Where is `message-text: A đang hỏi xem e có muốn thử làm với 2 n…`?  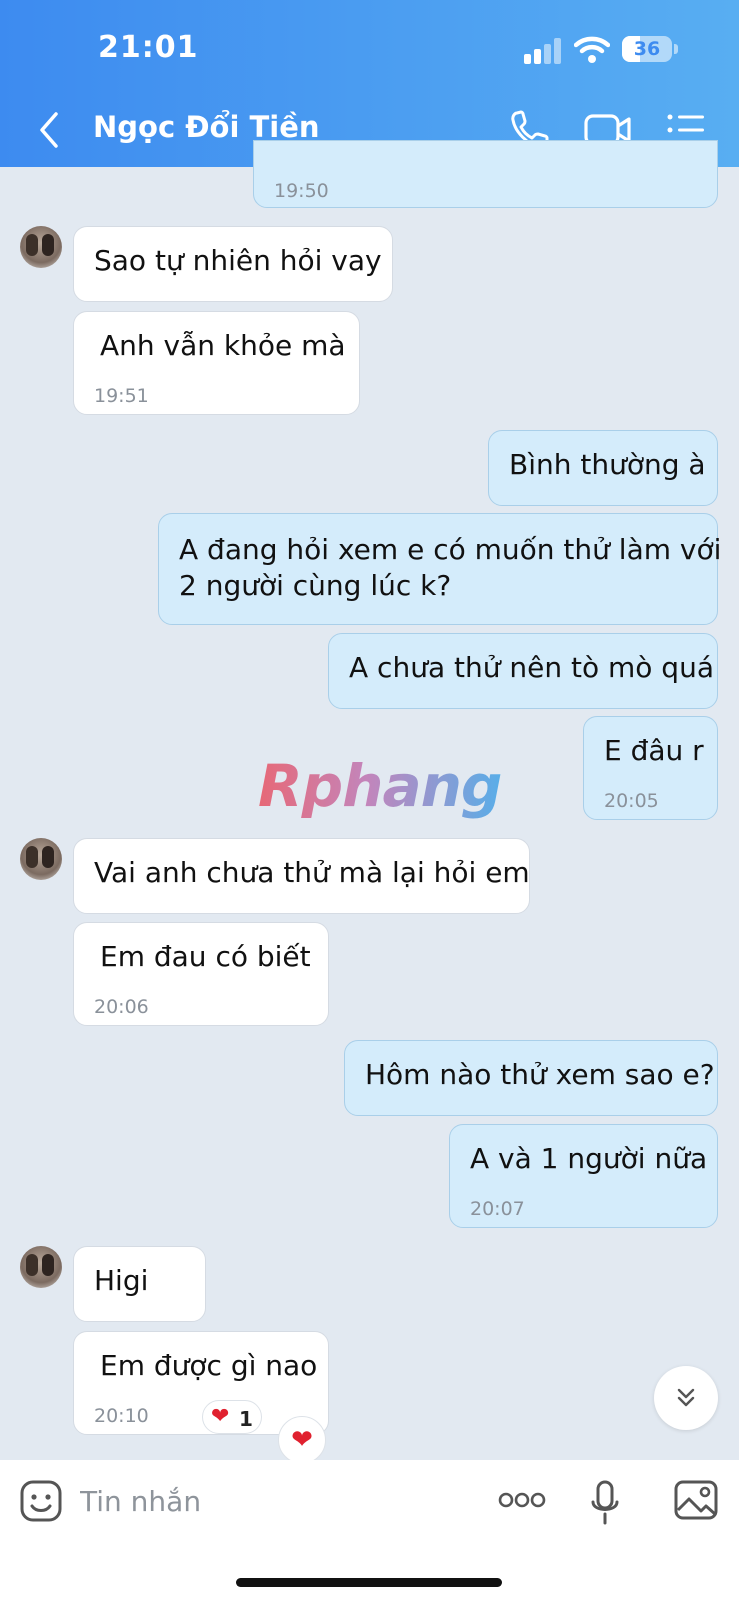
message-text: A đang hỏi xem e có muốn thử làm với 2 n… is located at coordinates (450, 567).